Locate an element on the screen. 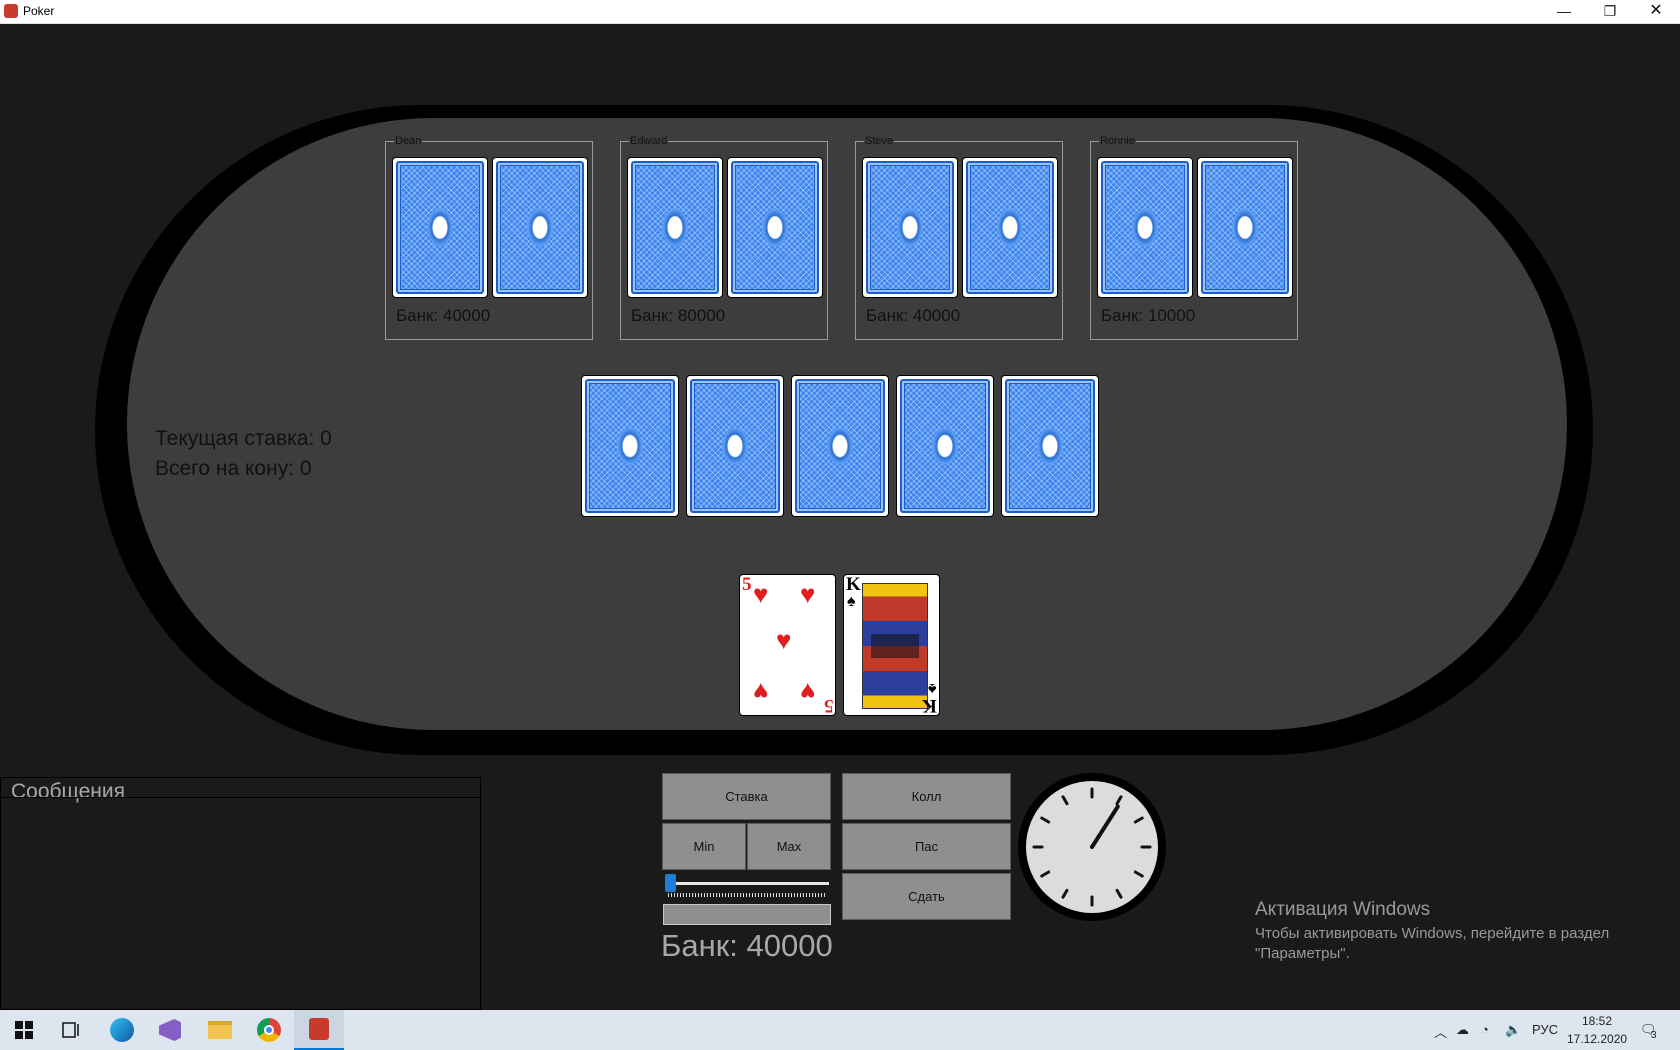 The width and height of the screenshot is (1680, 1050). total-pot-label: Всего на кону: 0 is located at coordinates (233, 468).